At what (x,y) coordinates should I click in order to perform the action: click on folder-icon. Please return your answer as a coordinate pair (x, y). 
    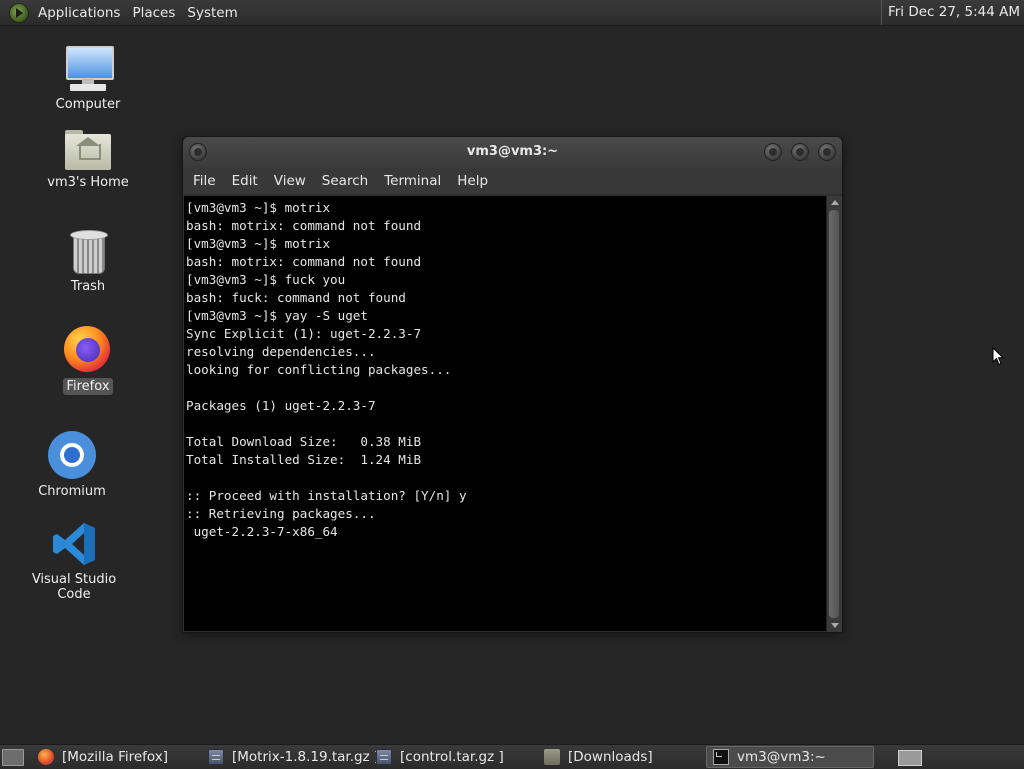
    Looking at the image, I should click on (552, 757).